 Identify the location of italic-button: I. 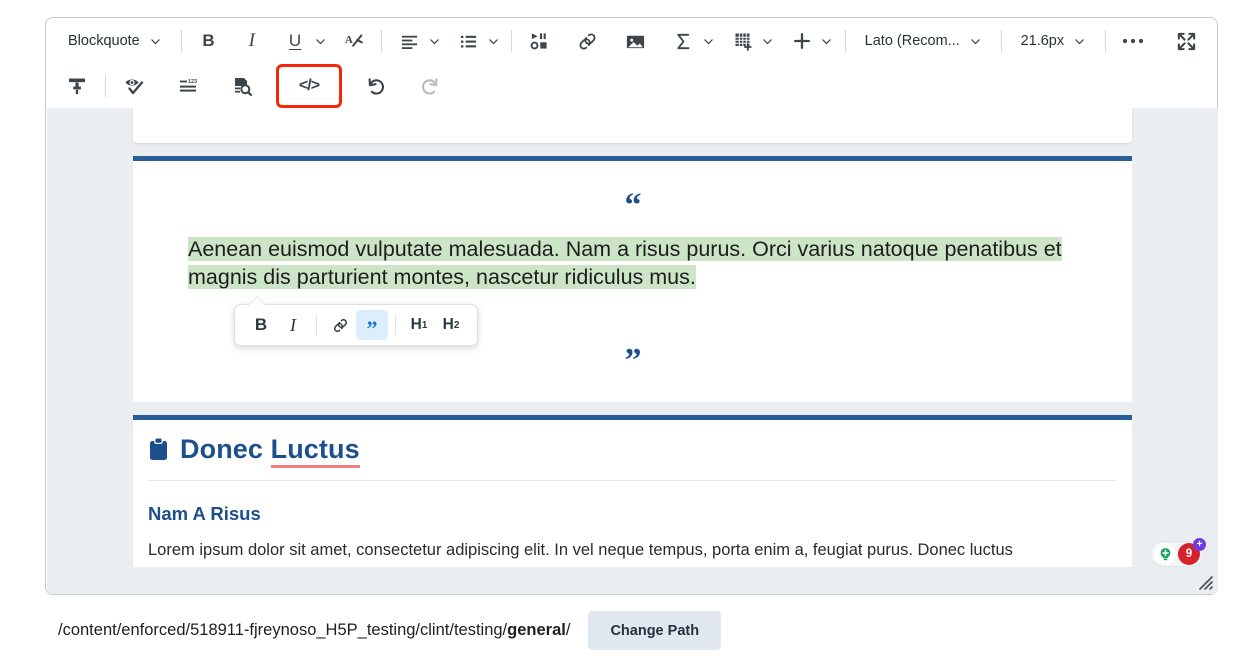
(252, 41).